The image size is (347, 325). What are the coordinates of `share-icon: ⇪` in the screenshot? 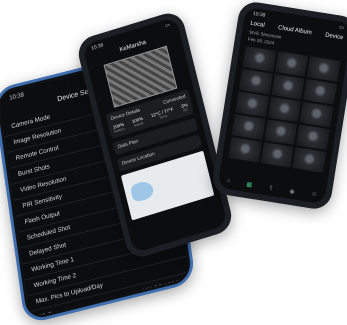 It's located at (271, 188).